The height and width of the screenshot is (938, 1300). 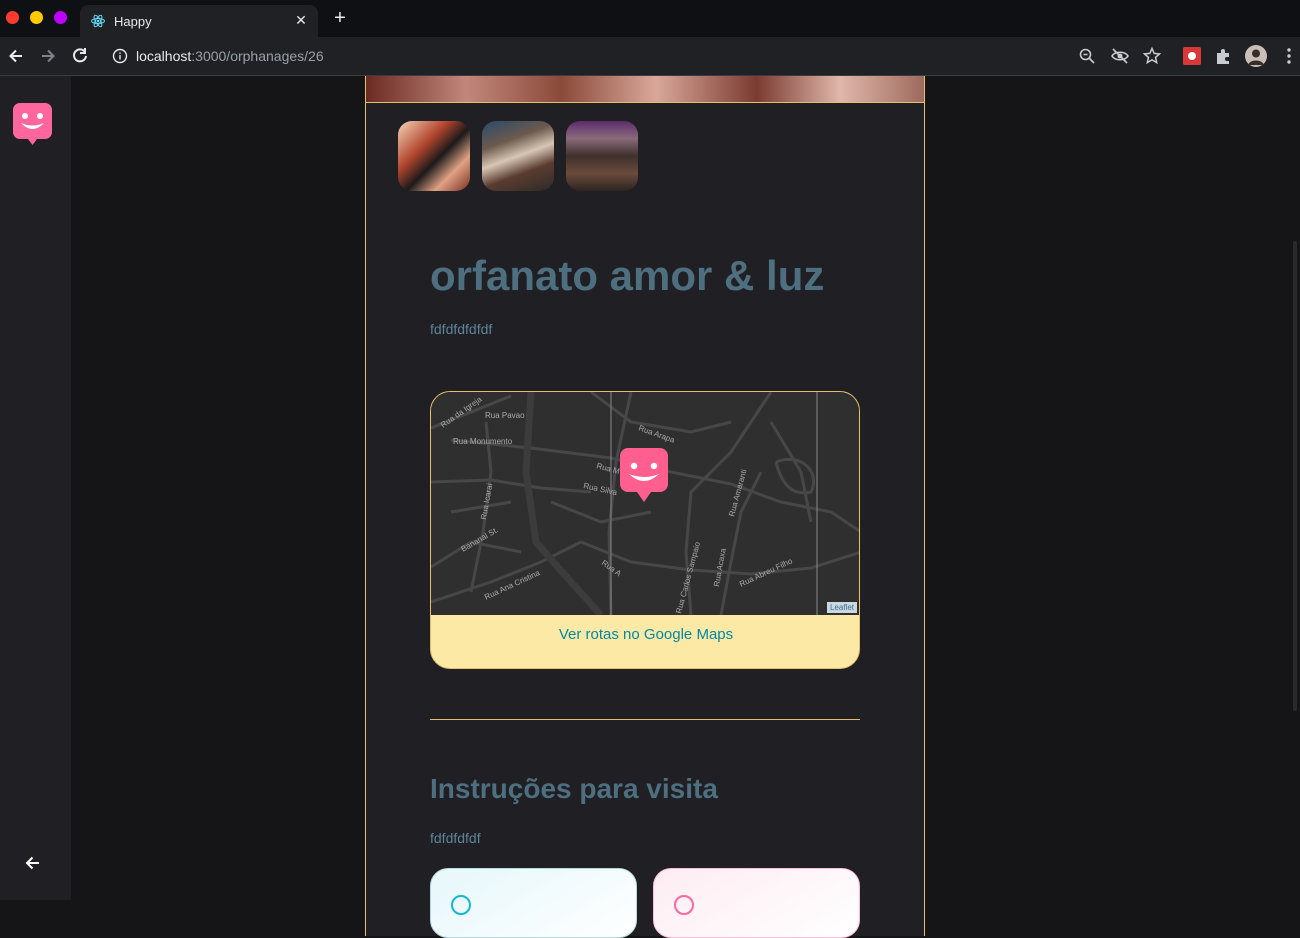 What do you see at coordinates (1256, 56) in the screenshot?
I see `profile-icon` at bounding box center [1256, 56].